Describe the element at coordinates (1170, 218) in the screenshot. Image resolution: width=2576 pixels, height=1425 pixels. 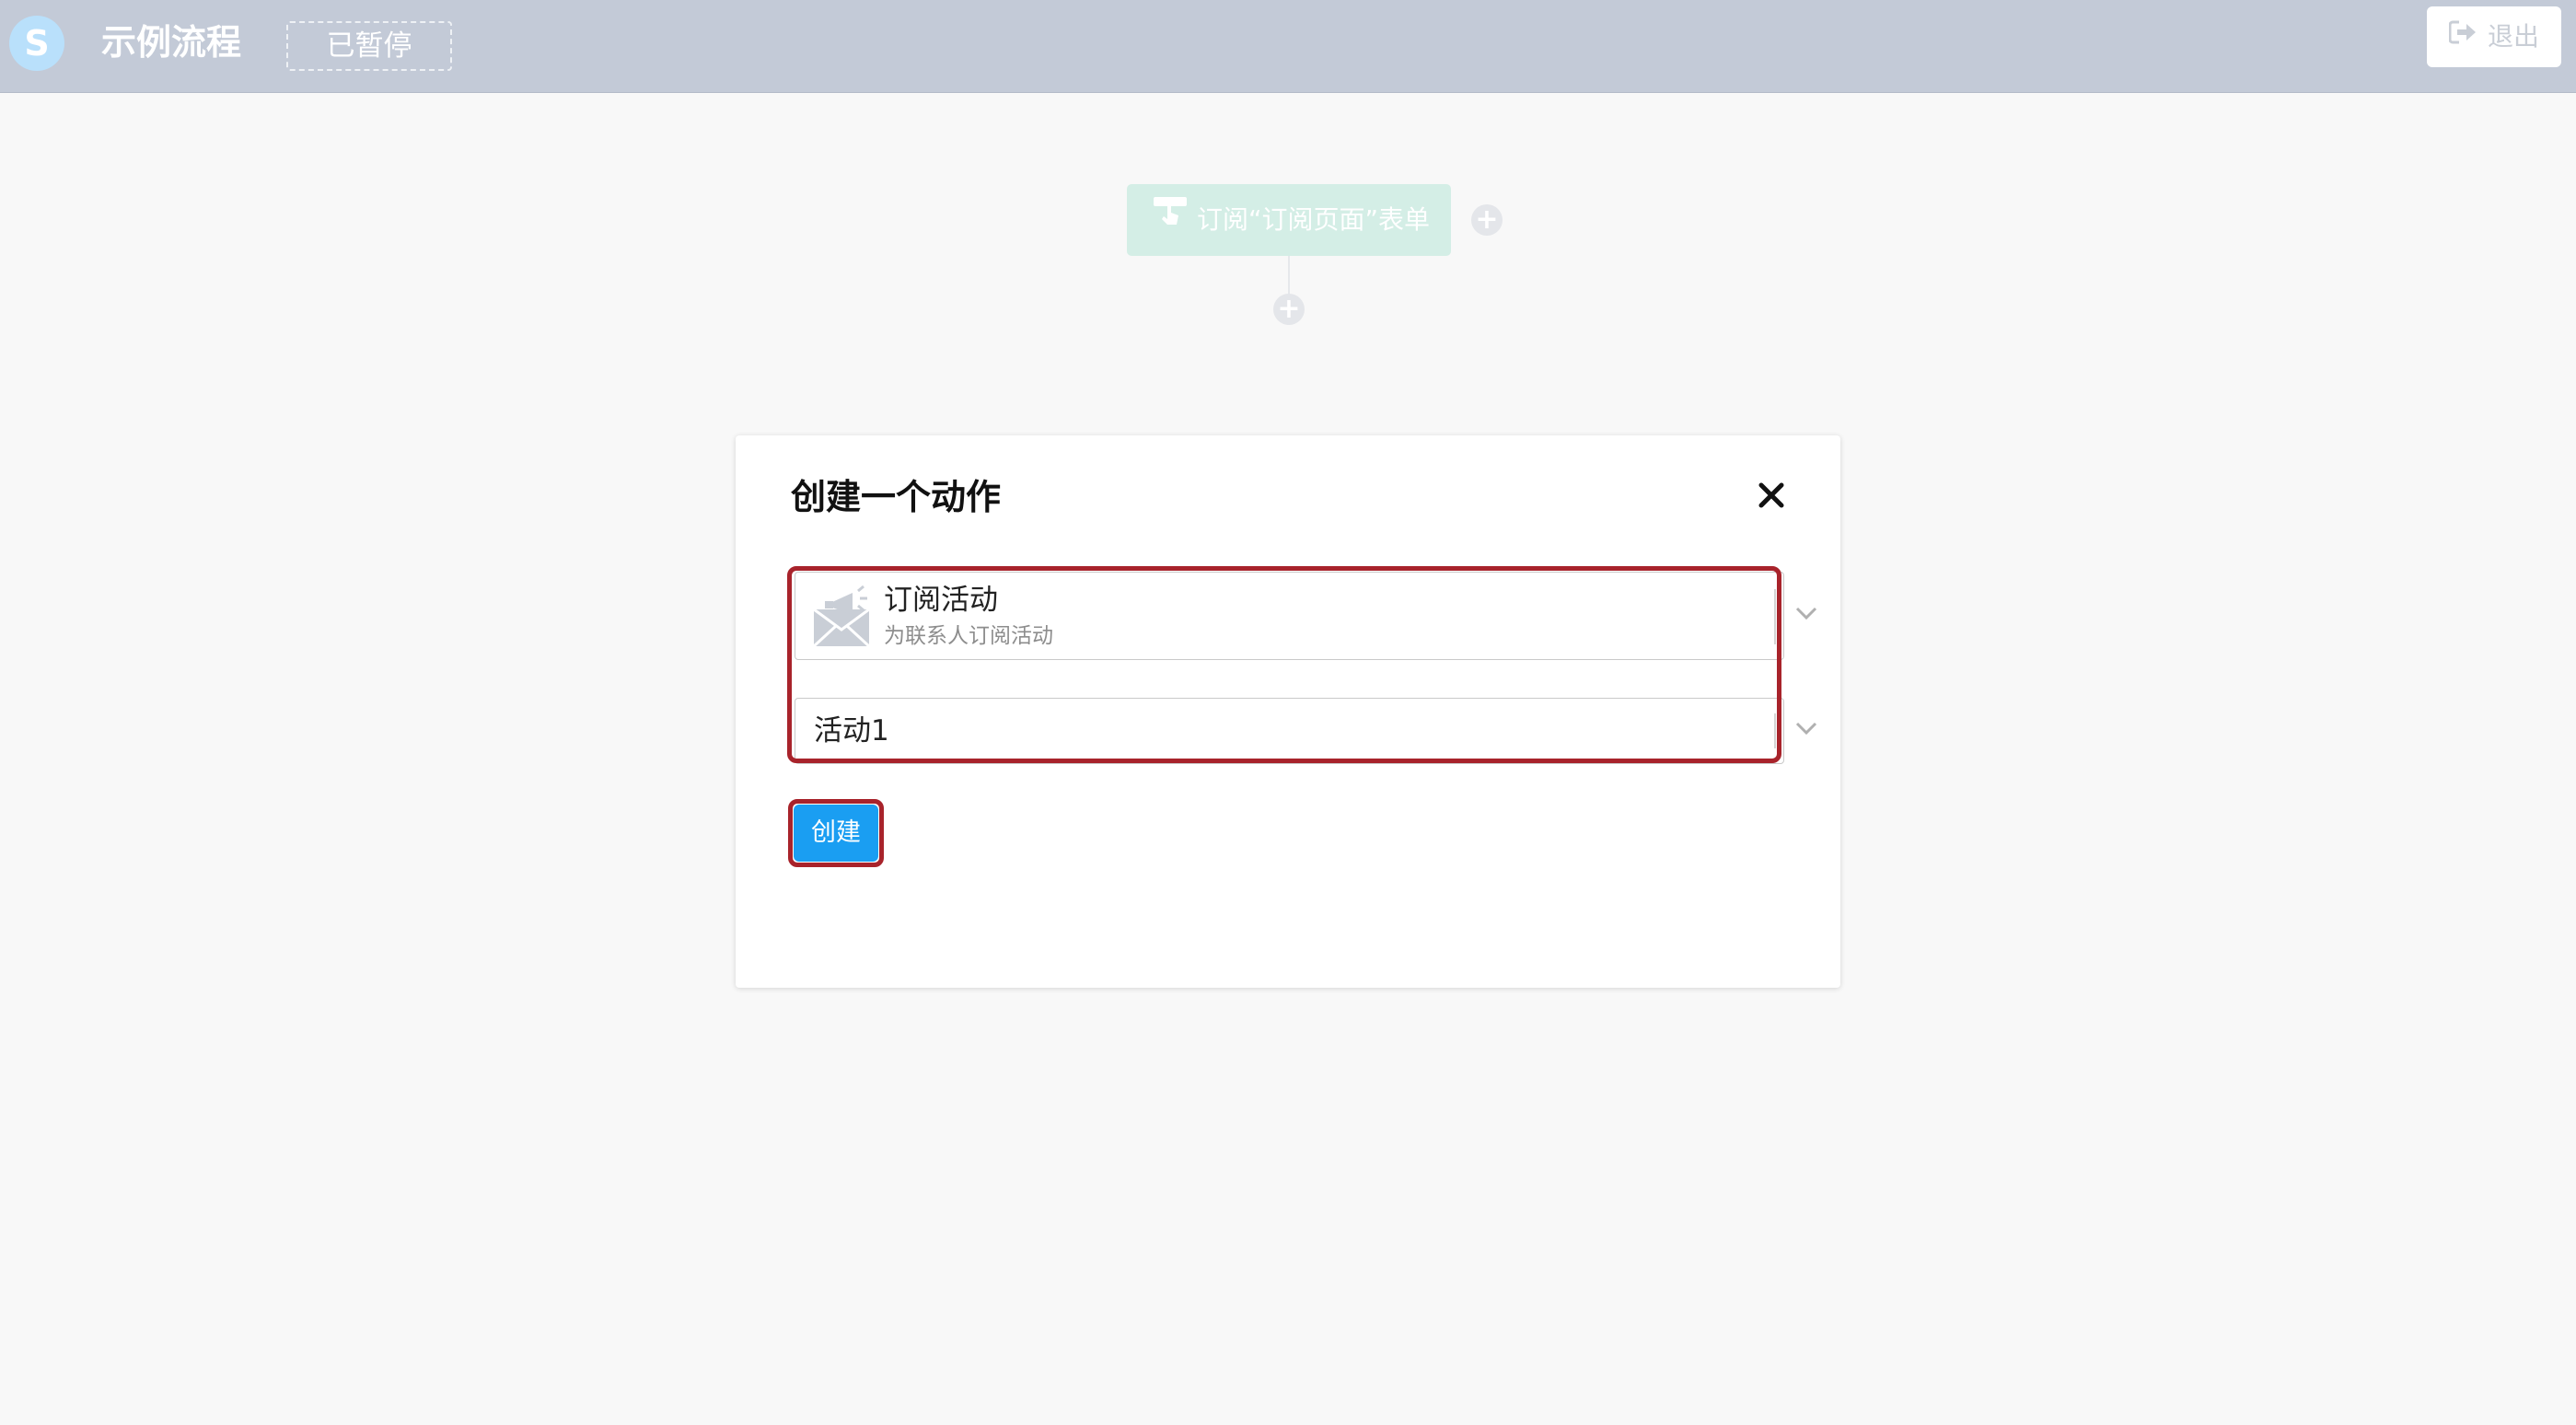
I see `form-pointer-icon` at that location.